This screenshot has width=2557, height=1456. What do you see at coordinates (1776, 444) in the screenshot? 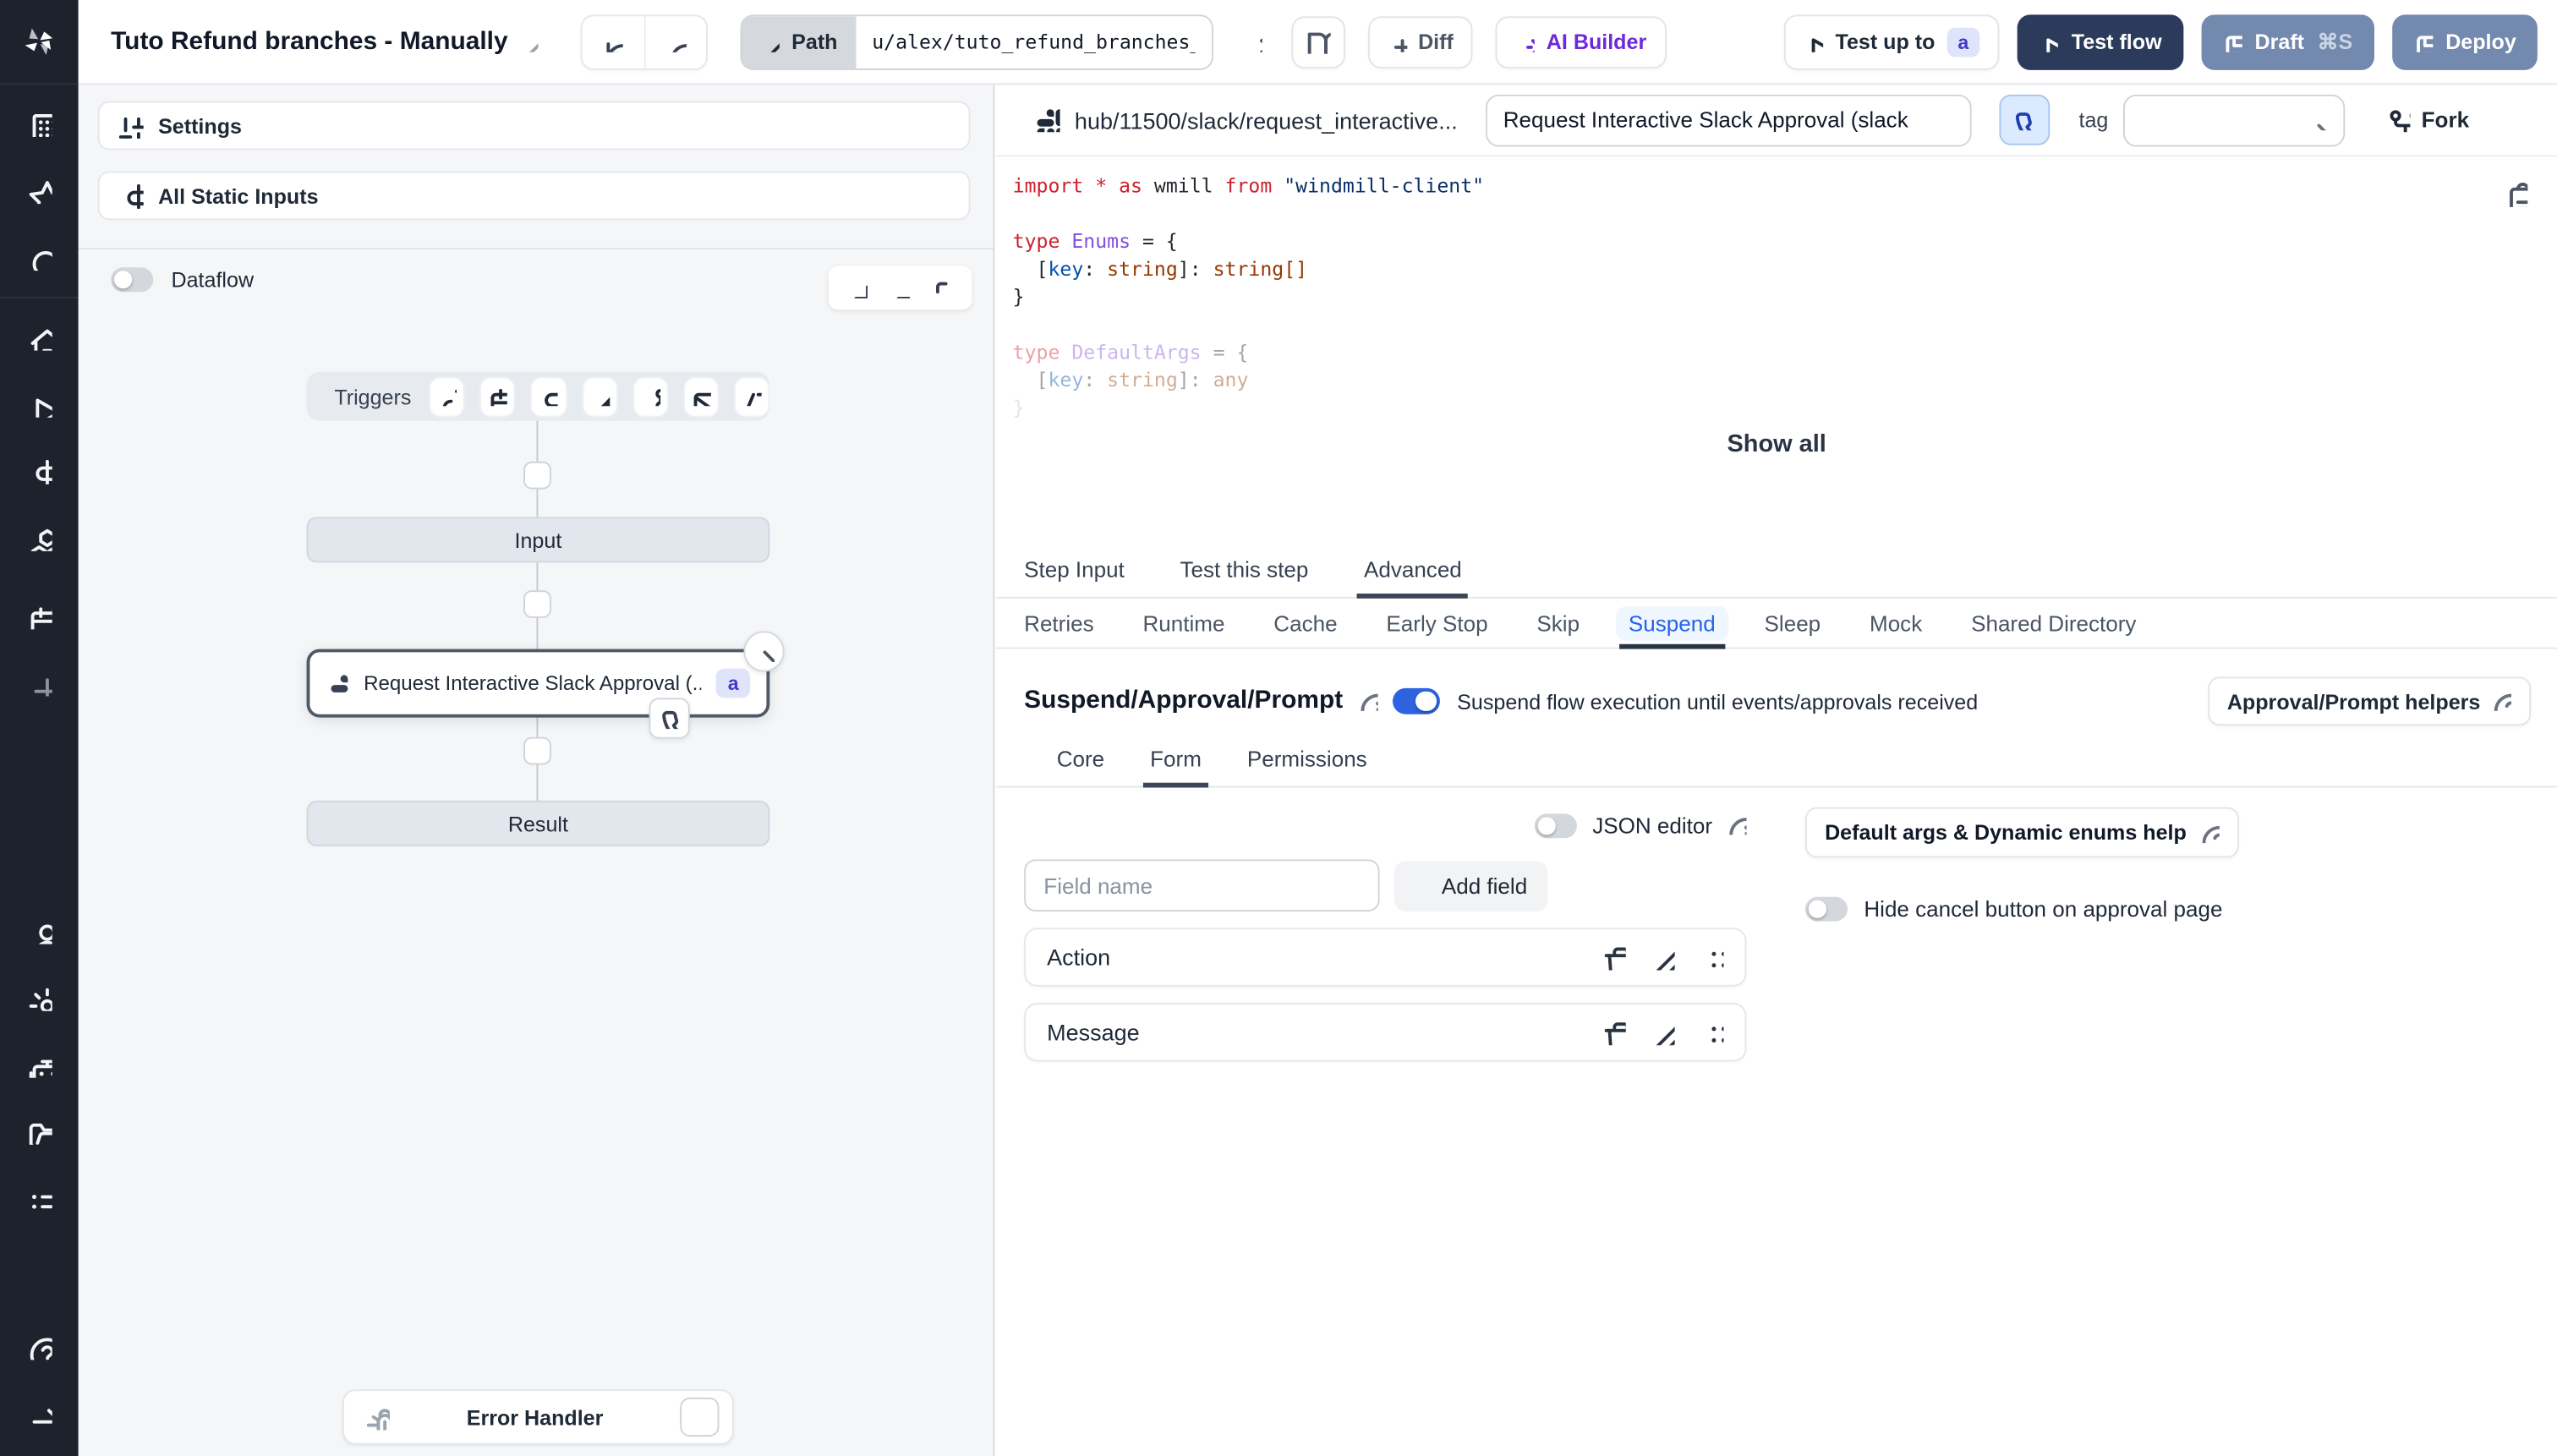
I see `show-all-button: Show all` at bounding box center [1776, 444].